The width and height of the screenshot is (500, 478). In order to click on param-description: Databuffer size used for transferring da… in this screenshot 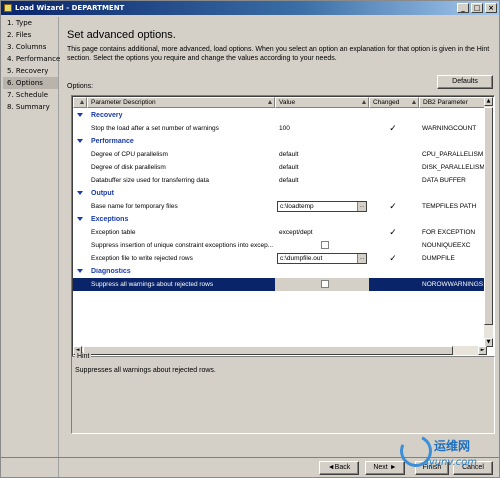, I will do `click(150, 180)`.